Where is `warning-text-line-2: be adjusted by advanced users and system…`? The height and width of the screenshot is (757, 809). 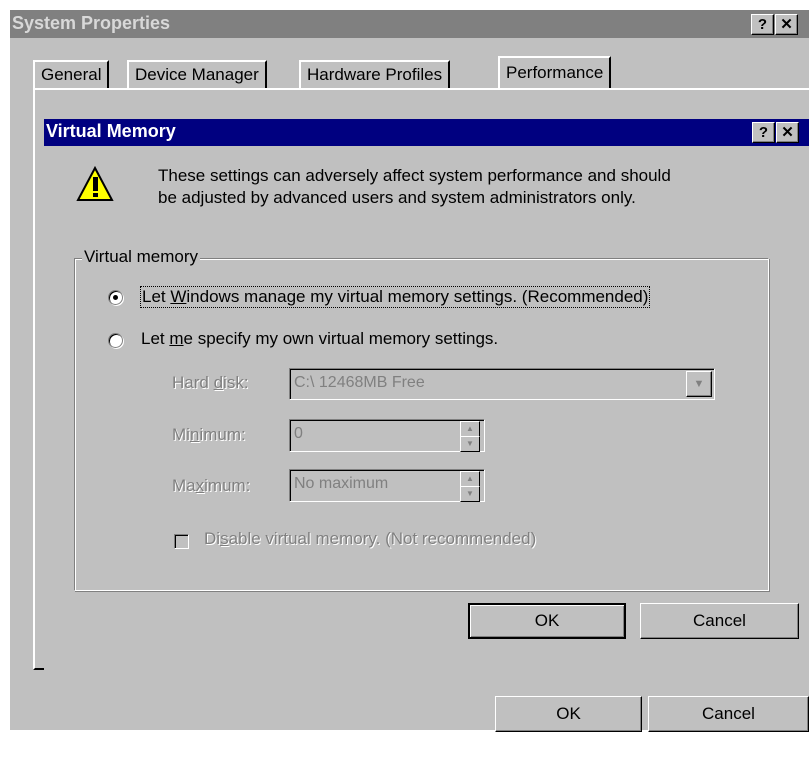
warning-text-line-2: be adjusted by advanced users and system… is located at coordinates (397, 197).